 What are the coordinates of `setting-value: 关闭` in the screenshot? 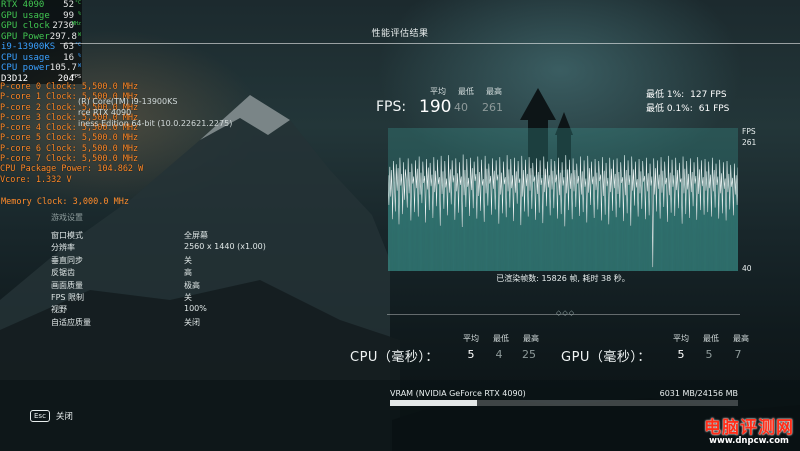 It's located at (192, 322).